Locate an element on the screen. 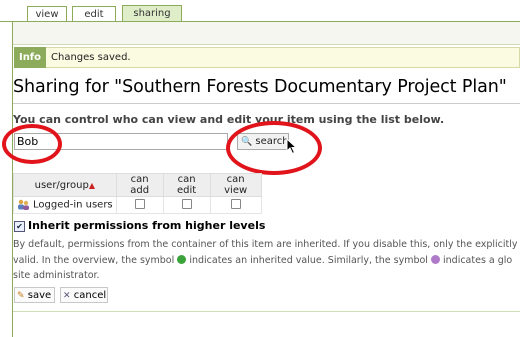 The width and height of the screenshot is (520, 337). tab-edit: edit is located at coordinates (94, 14).